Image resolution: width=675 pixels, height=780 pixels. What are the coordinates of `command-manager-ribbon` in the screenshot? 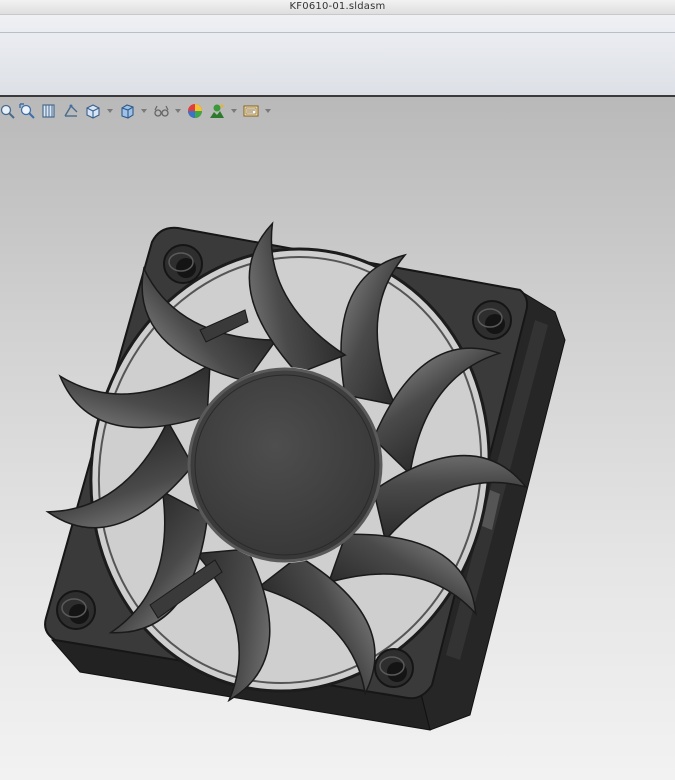 It's located at (337, 55).